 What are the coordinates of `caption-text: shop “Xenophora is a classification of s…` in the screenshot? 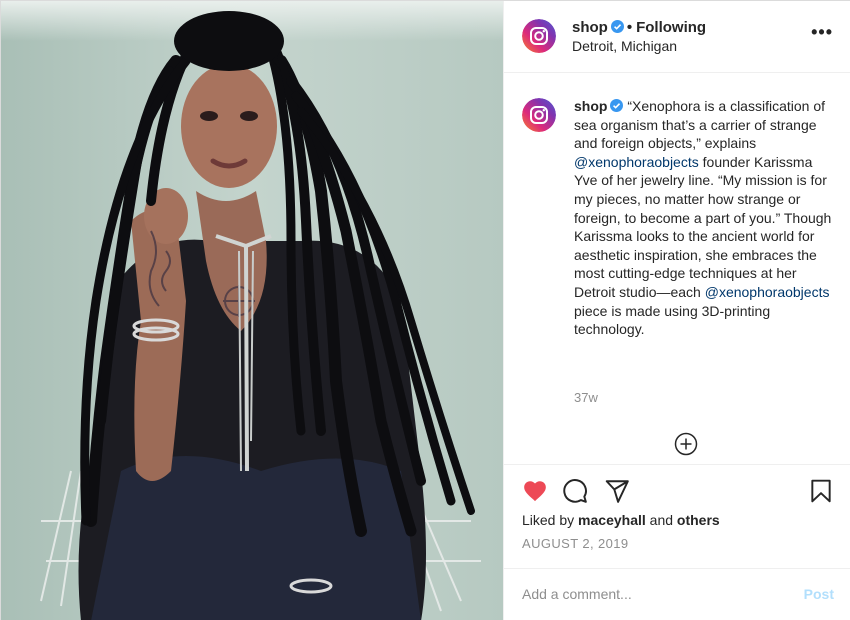 It's located at (705, 218).